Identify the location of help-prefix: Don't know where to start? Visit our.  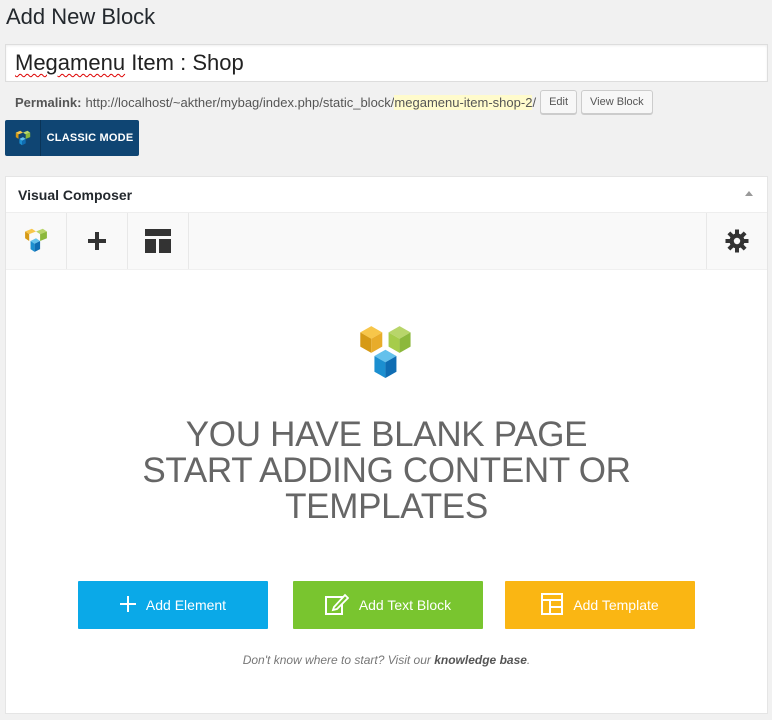
(338, 660).